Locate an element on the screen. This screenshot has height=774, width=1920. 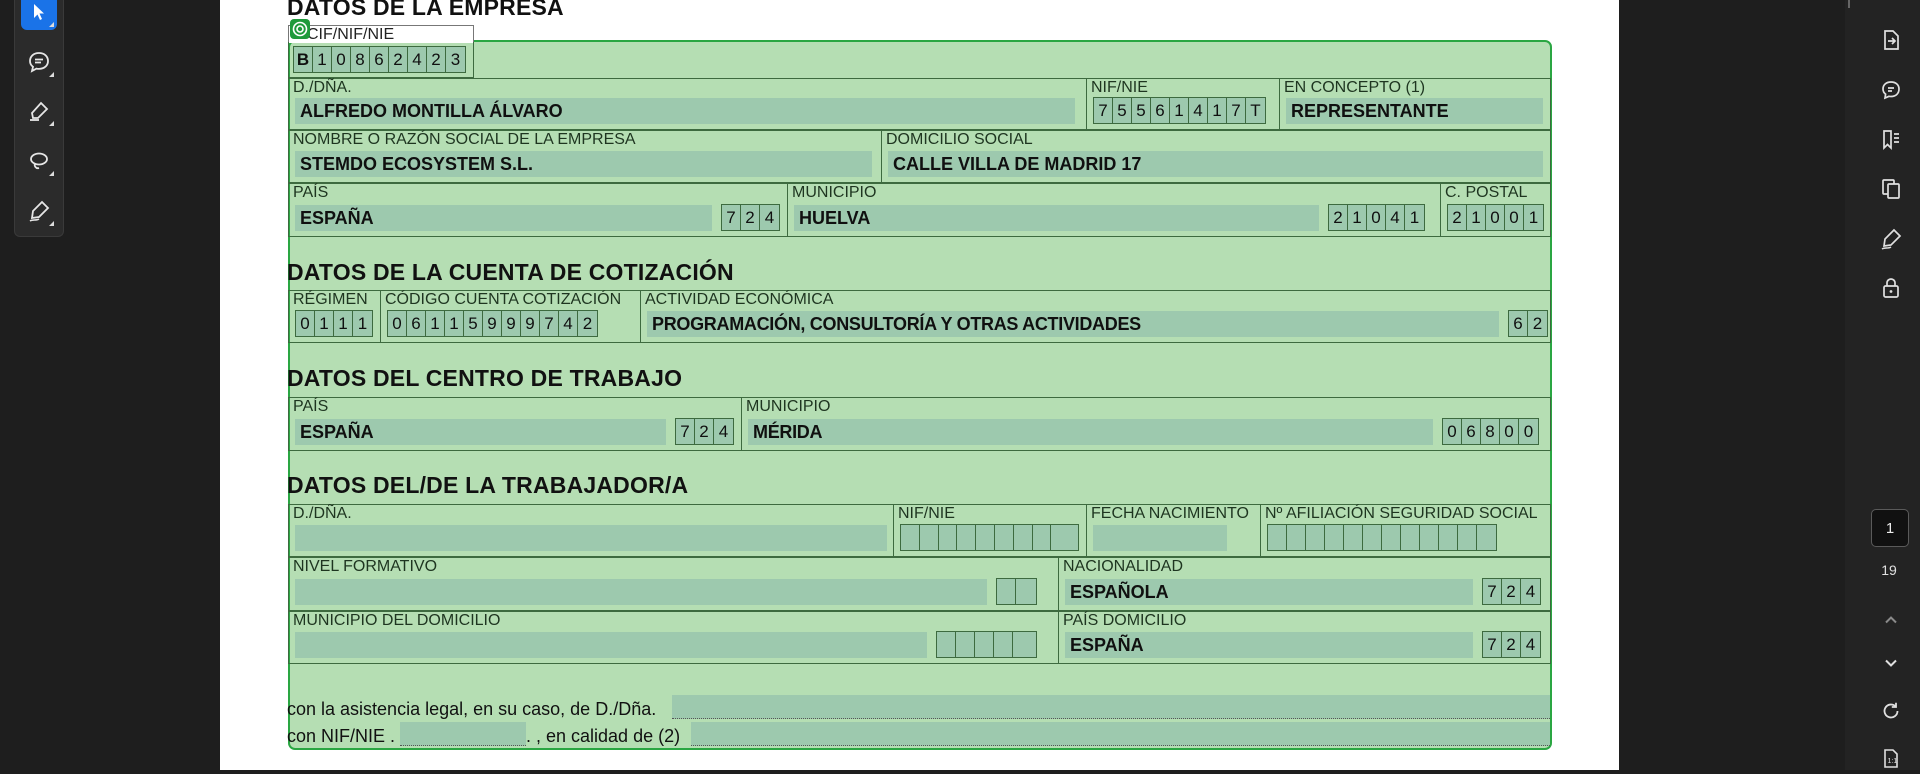
paisdom-label: PAÍS DOMICILIO is located at coordinates (1125, 620).